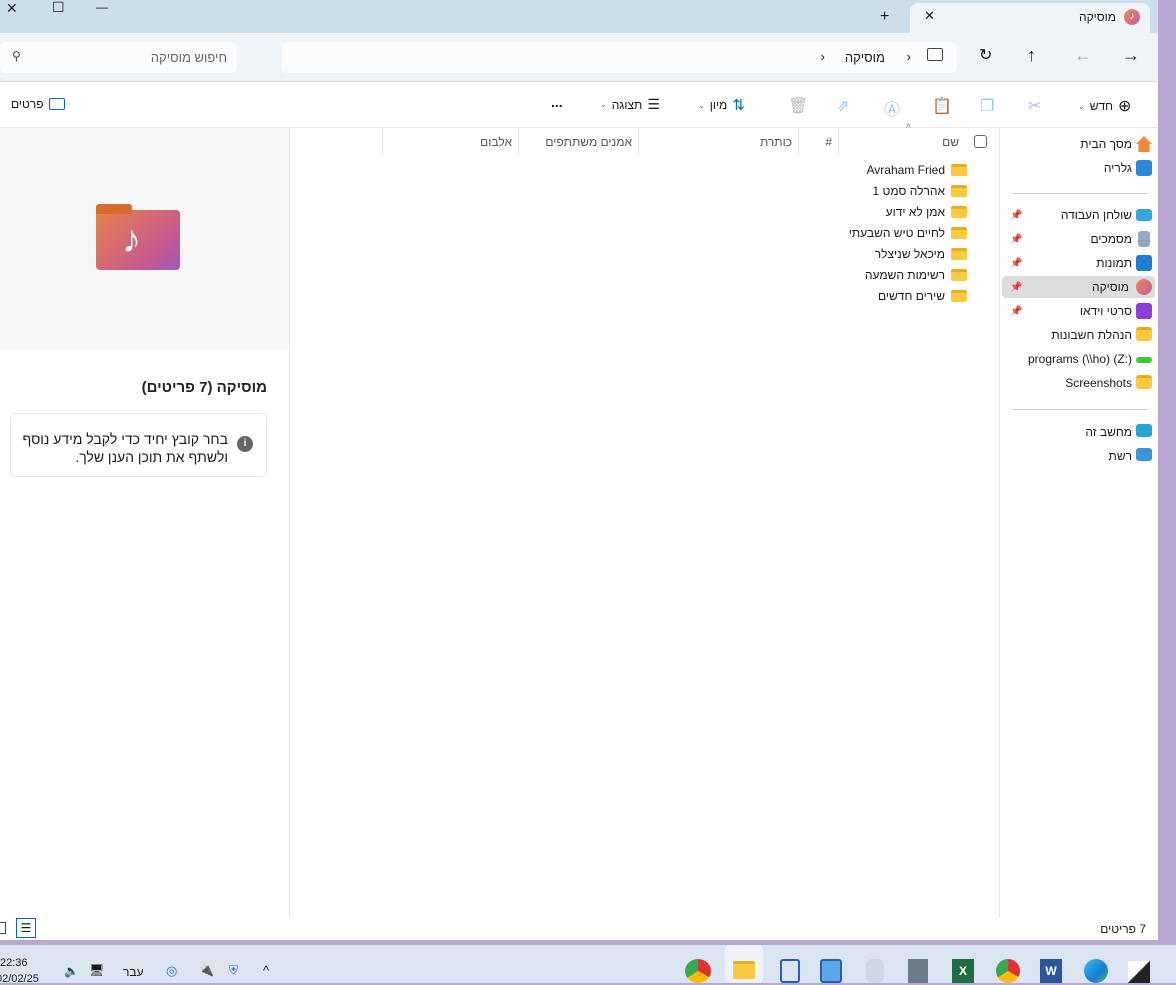  I want to click on network-icon, so click(1144, 454).